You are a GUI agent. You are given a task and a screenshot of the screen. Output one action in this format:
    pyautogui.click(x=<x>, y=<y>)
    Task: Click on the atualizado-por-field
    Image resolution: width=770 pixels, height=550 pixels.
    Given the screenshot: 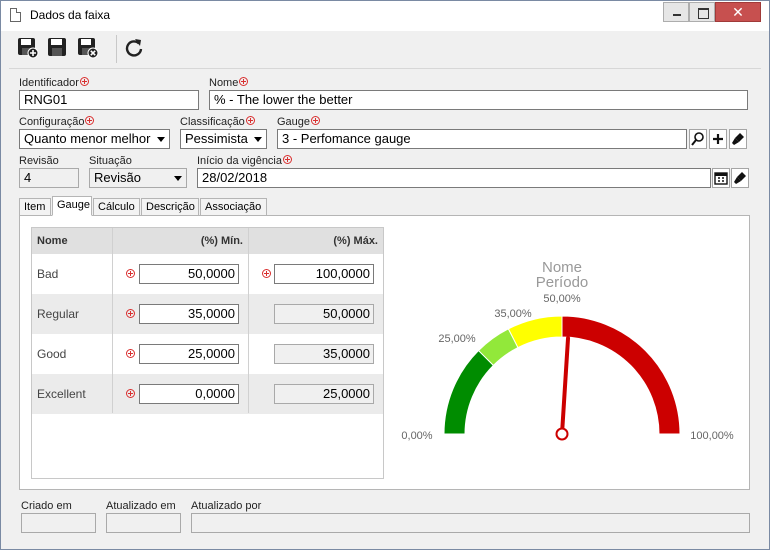 What is the action you would take?
    pyautogui.click(x=470, y=523)
    